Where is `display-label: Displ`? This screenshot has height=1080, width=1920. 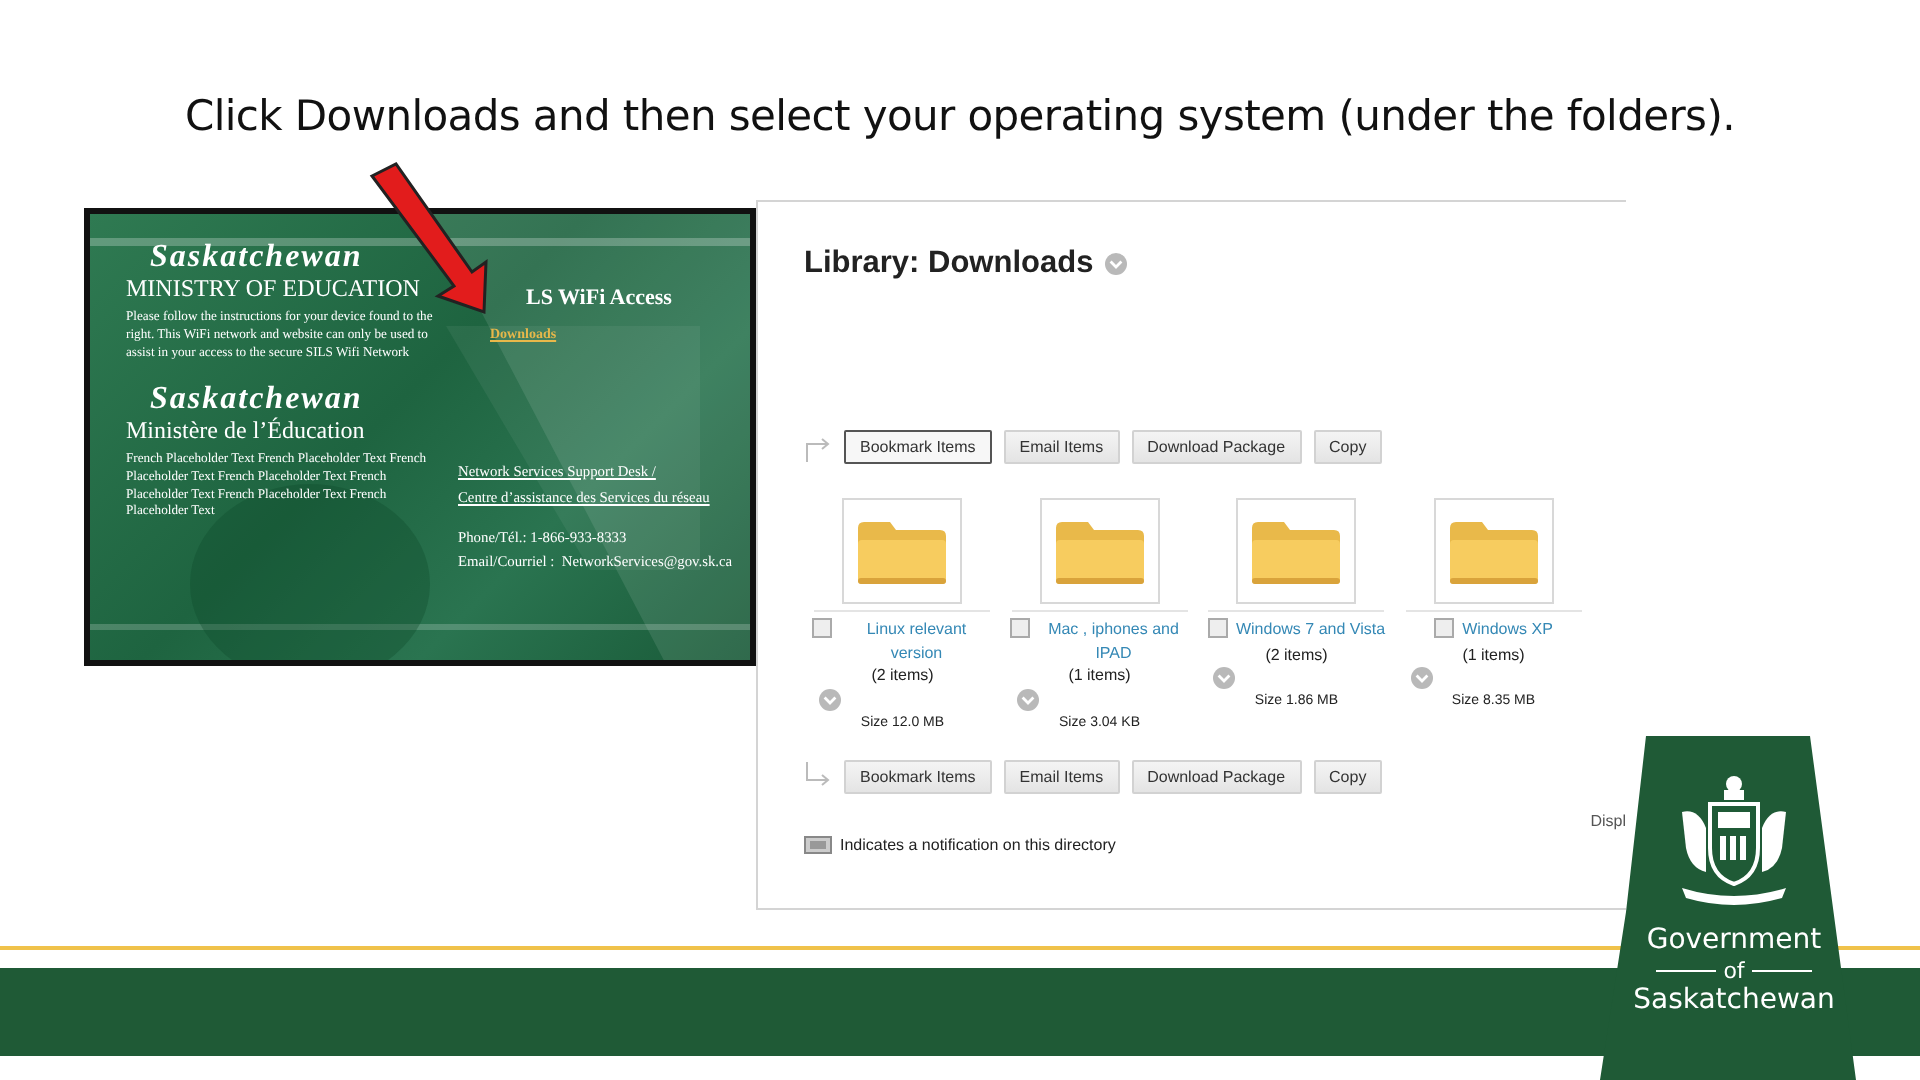 display-label: Displ is located at coordinates (1608, 820).